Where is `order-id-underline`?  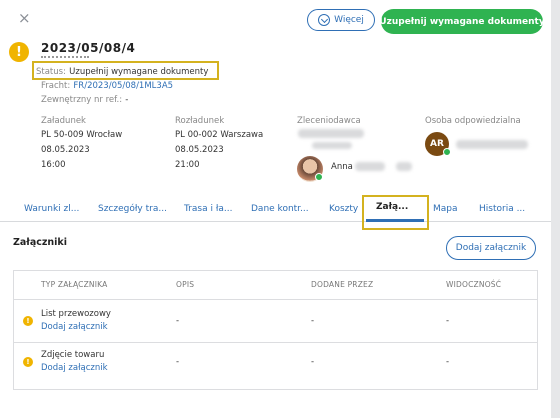 order-id-underline is located at coordinates (65, 57).